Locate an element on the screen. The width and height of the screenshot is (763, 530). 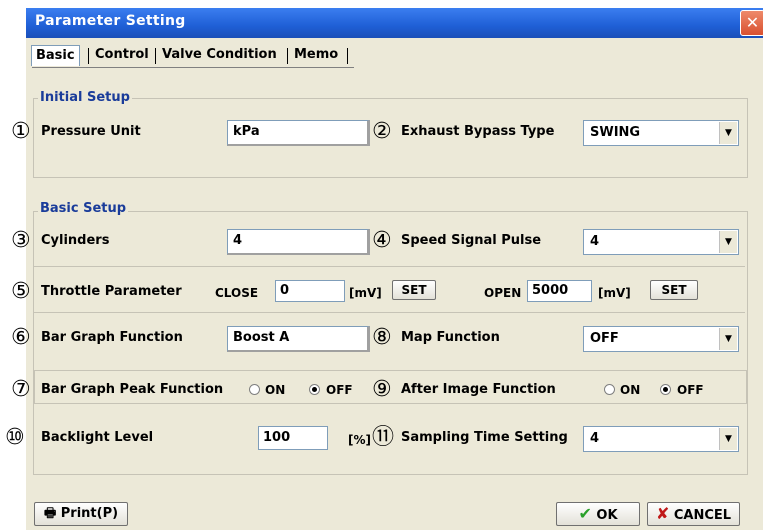
marker-8: ⑧ is located at coordinates (382, 337).